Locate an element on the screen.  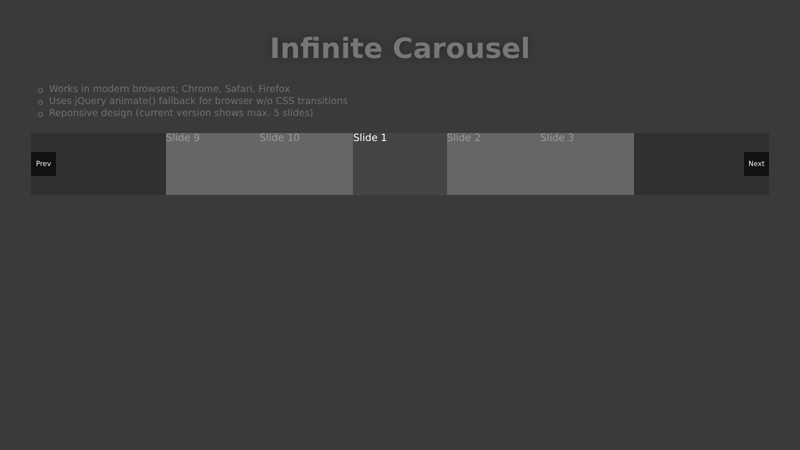
slide: Slide 1 is located at coordinates (400, 164).